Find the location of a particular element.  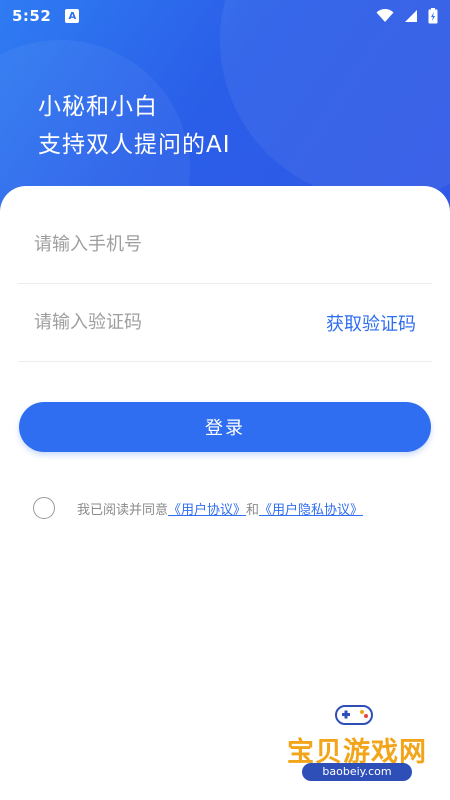

signal-icon is located at coordinates (411, 16).